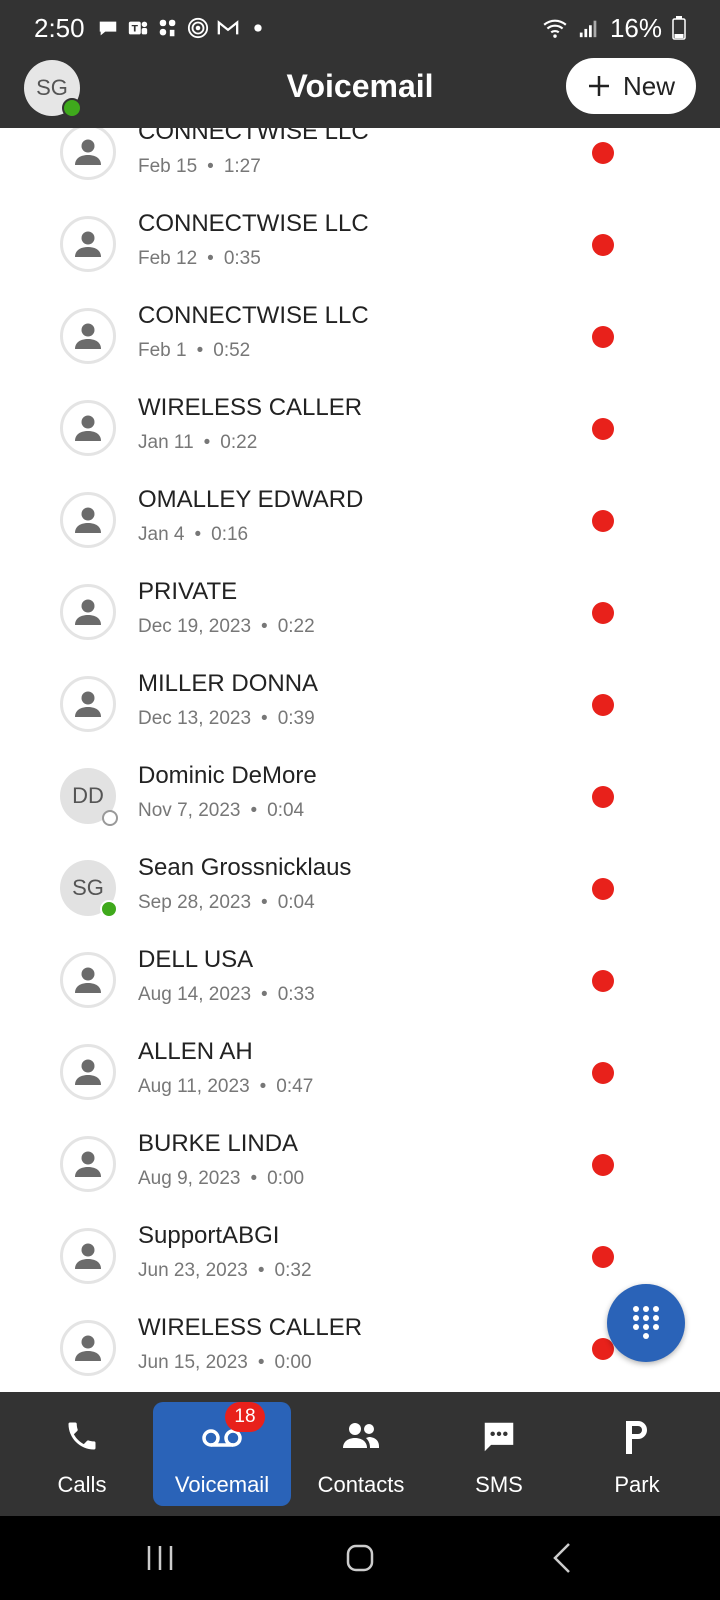 Image resolution: width=720 pixels, height=1600 pixels. Describe the element at coordinates (88, 887) in the screenshot. I see `caller-initials: SG` at that location.